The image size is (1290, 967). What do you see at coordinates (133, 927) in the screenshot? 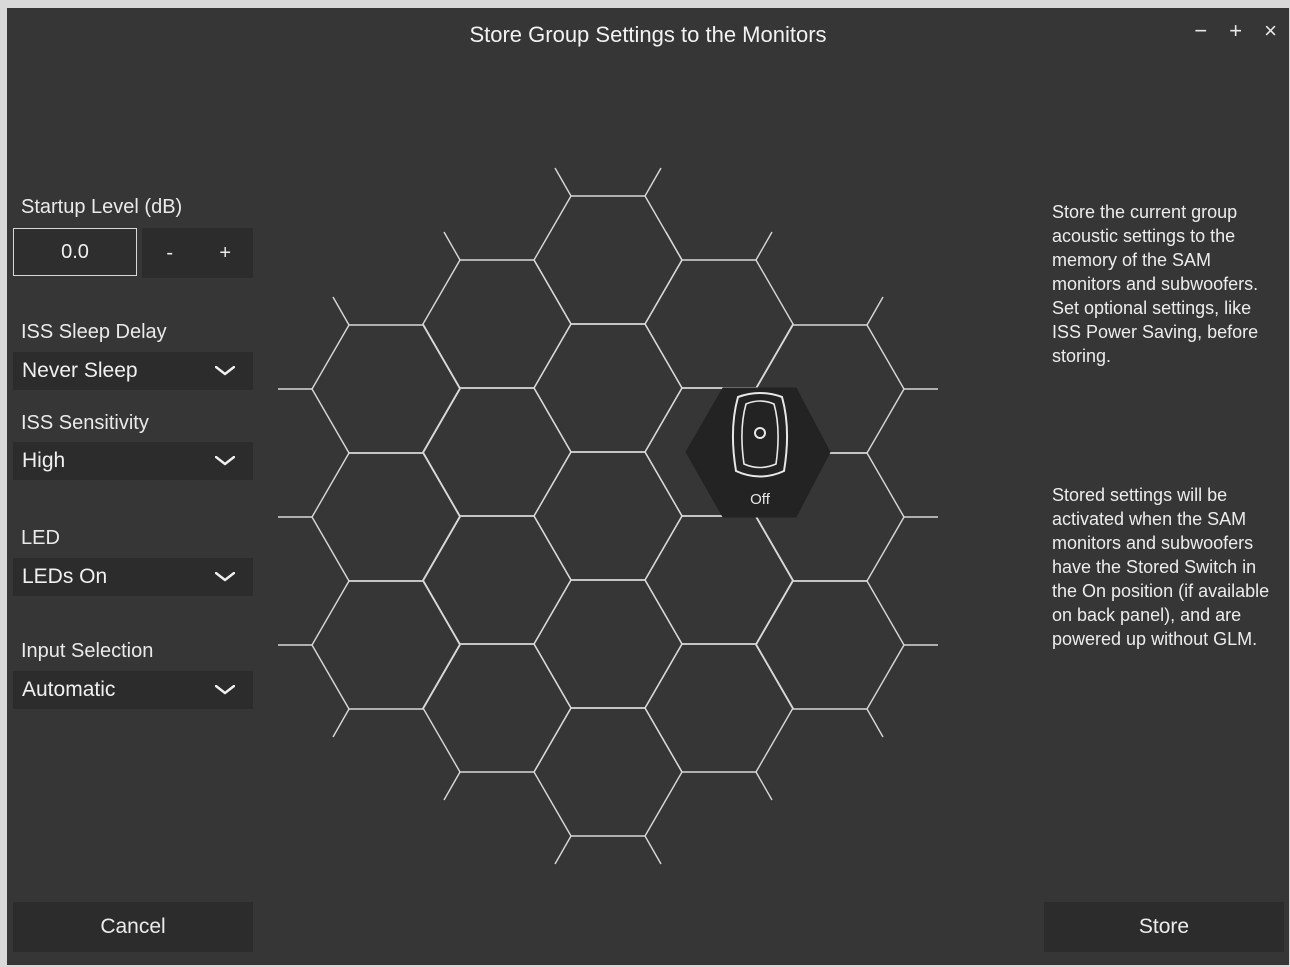
I see `cancel-button: Cancel` at bounding box center [133, 927].